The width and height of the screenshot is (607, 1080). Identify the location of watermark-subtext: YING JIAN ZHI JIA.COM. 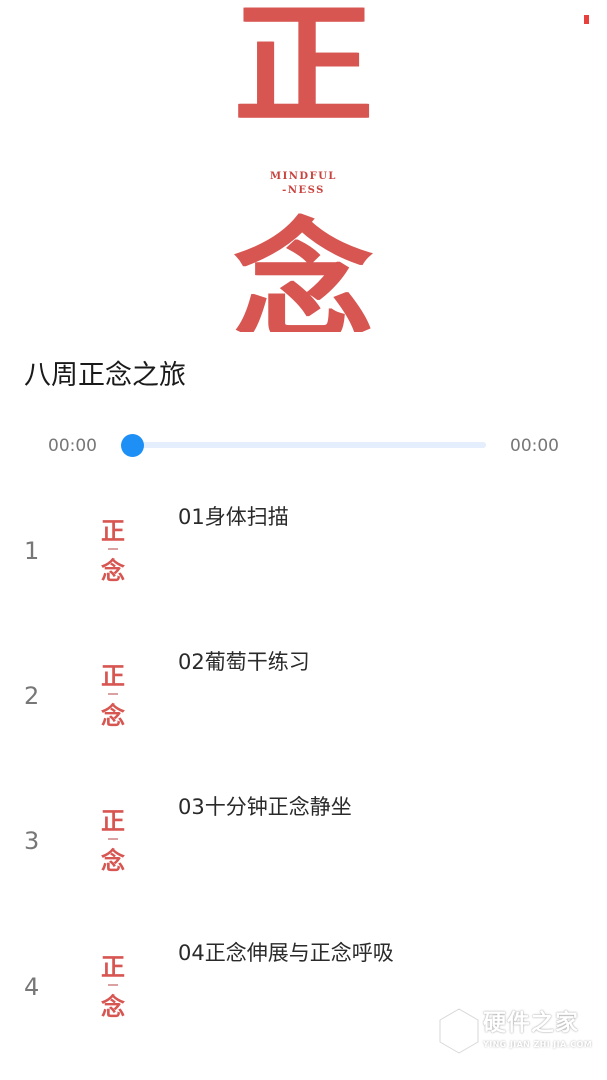
(538, 1044).